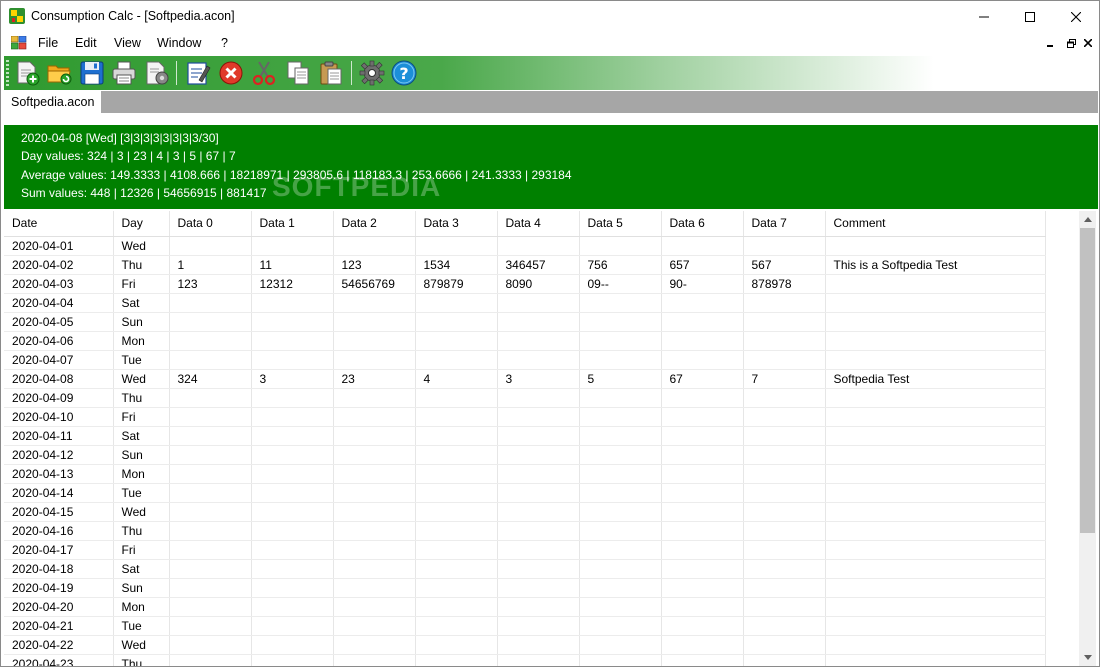 Image resolution: width=1100 pixels, height=667 pixels. Describe the element at coordinates (59, 224) in the screenshot. I see `column-header-date: Date` at that location.